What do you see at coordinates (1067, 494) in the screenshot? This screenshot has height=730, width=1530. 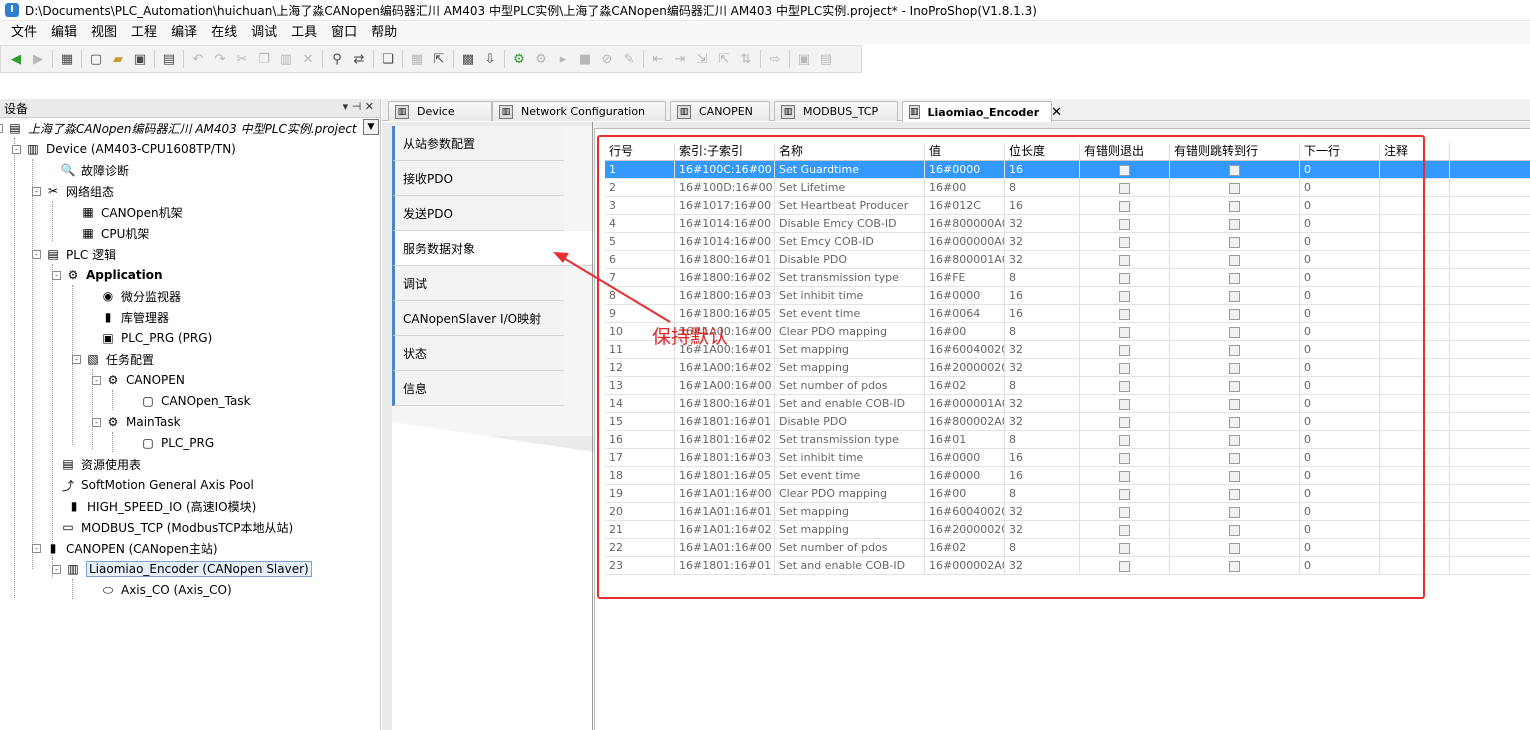 I see `table-row: 19 16#1A01:16#00 Clear PDO mapping 16#00 8 0` at bounding box center [1067, 494].